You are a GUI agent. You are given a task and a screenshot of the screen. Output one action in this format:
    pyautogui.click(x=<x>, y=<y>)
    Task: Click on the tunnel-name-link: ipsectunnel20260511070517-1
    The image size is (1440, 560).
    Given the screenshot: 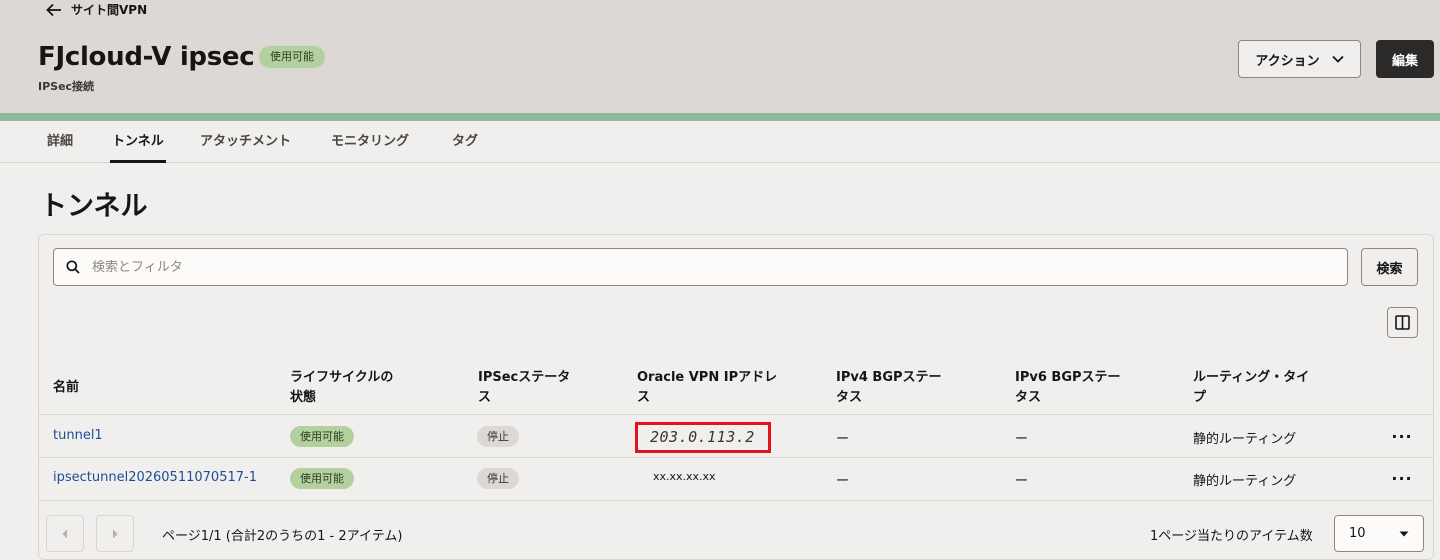 What is the action you would take?
    pyautogui.click(x=155, y=477)
    